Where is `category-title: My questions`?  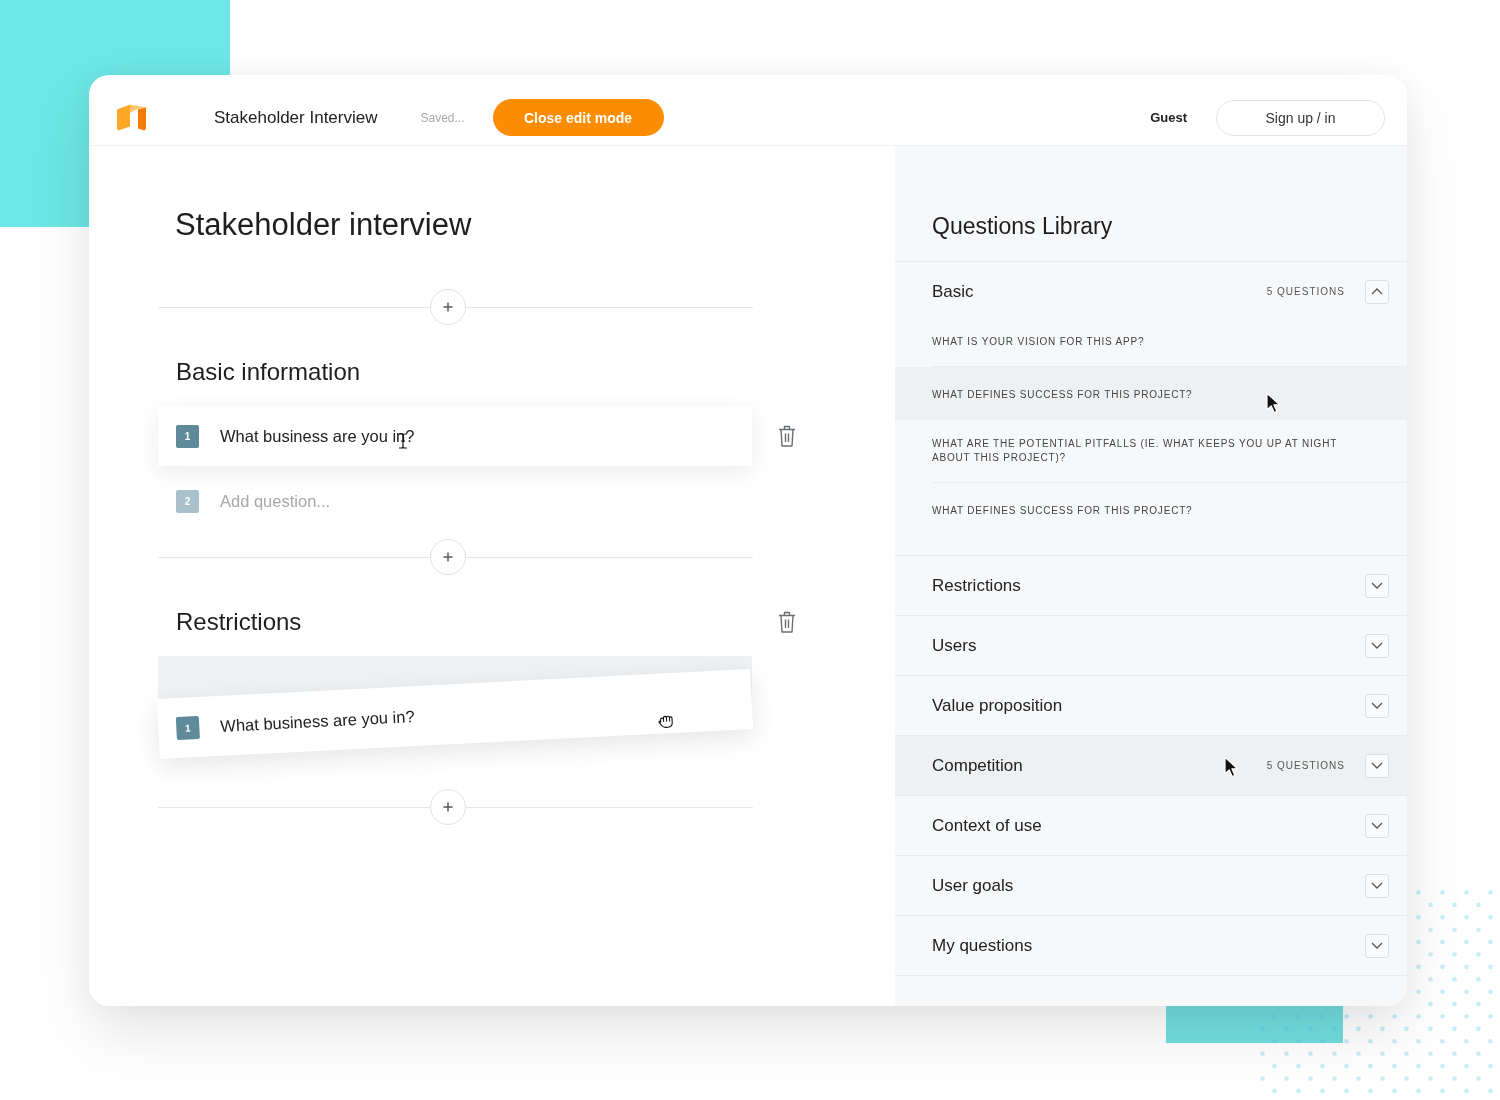
category-title: My questions is located at coordinates (982, 945).